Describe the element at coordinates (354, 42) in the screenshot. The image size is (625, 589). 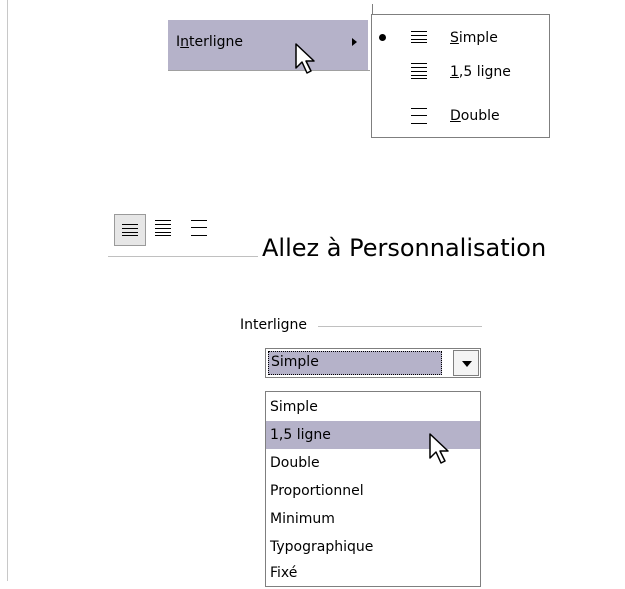
I see `submenu-arrow-icon` at that location.